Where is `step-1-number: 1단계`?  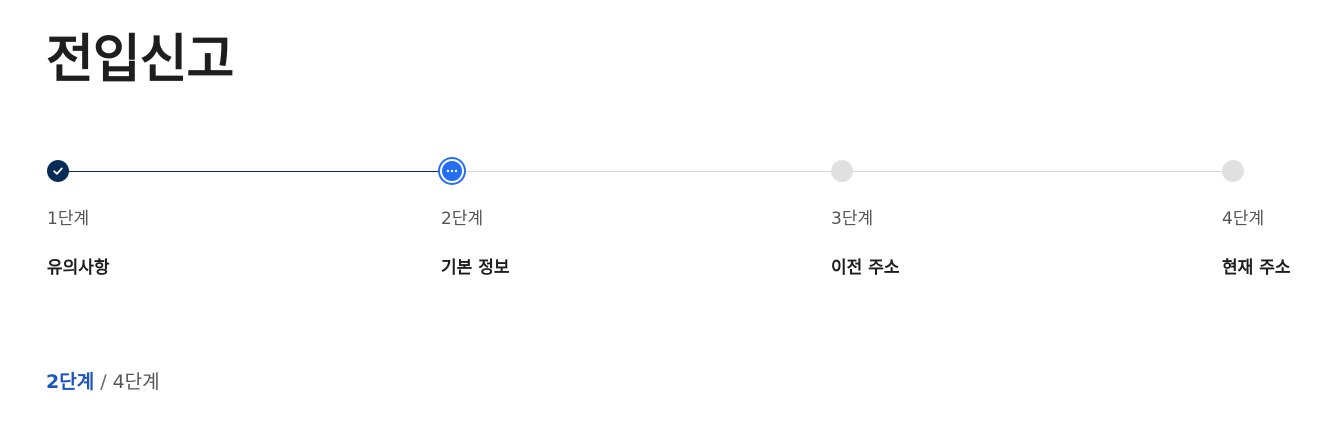
step-1-number: 1단계 is located at coordinates (68, 219).